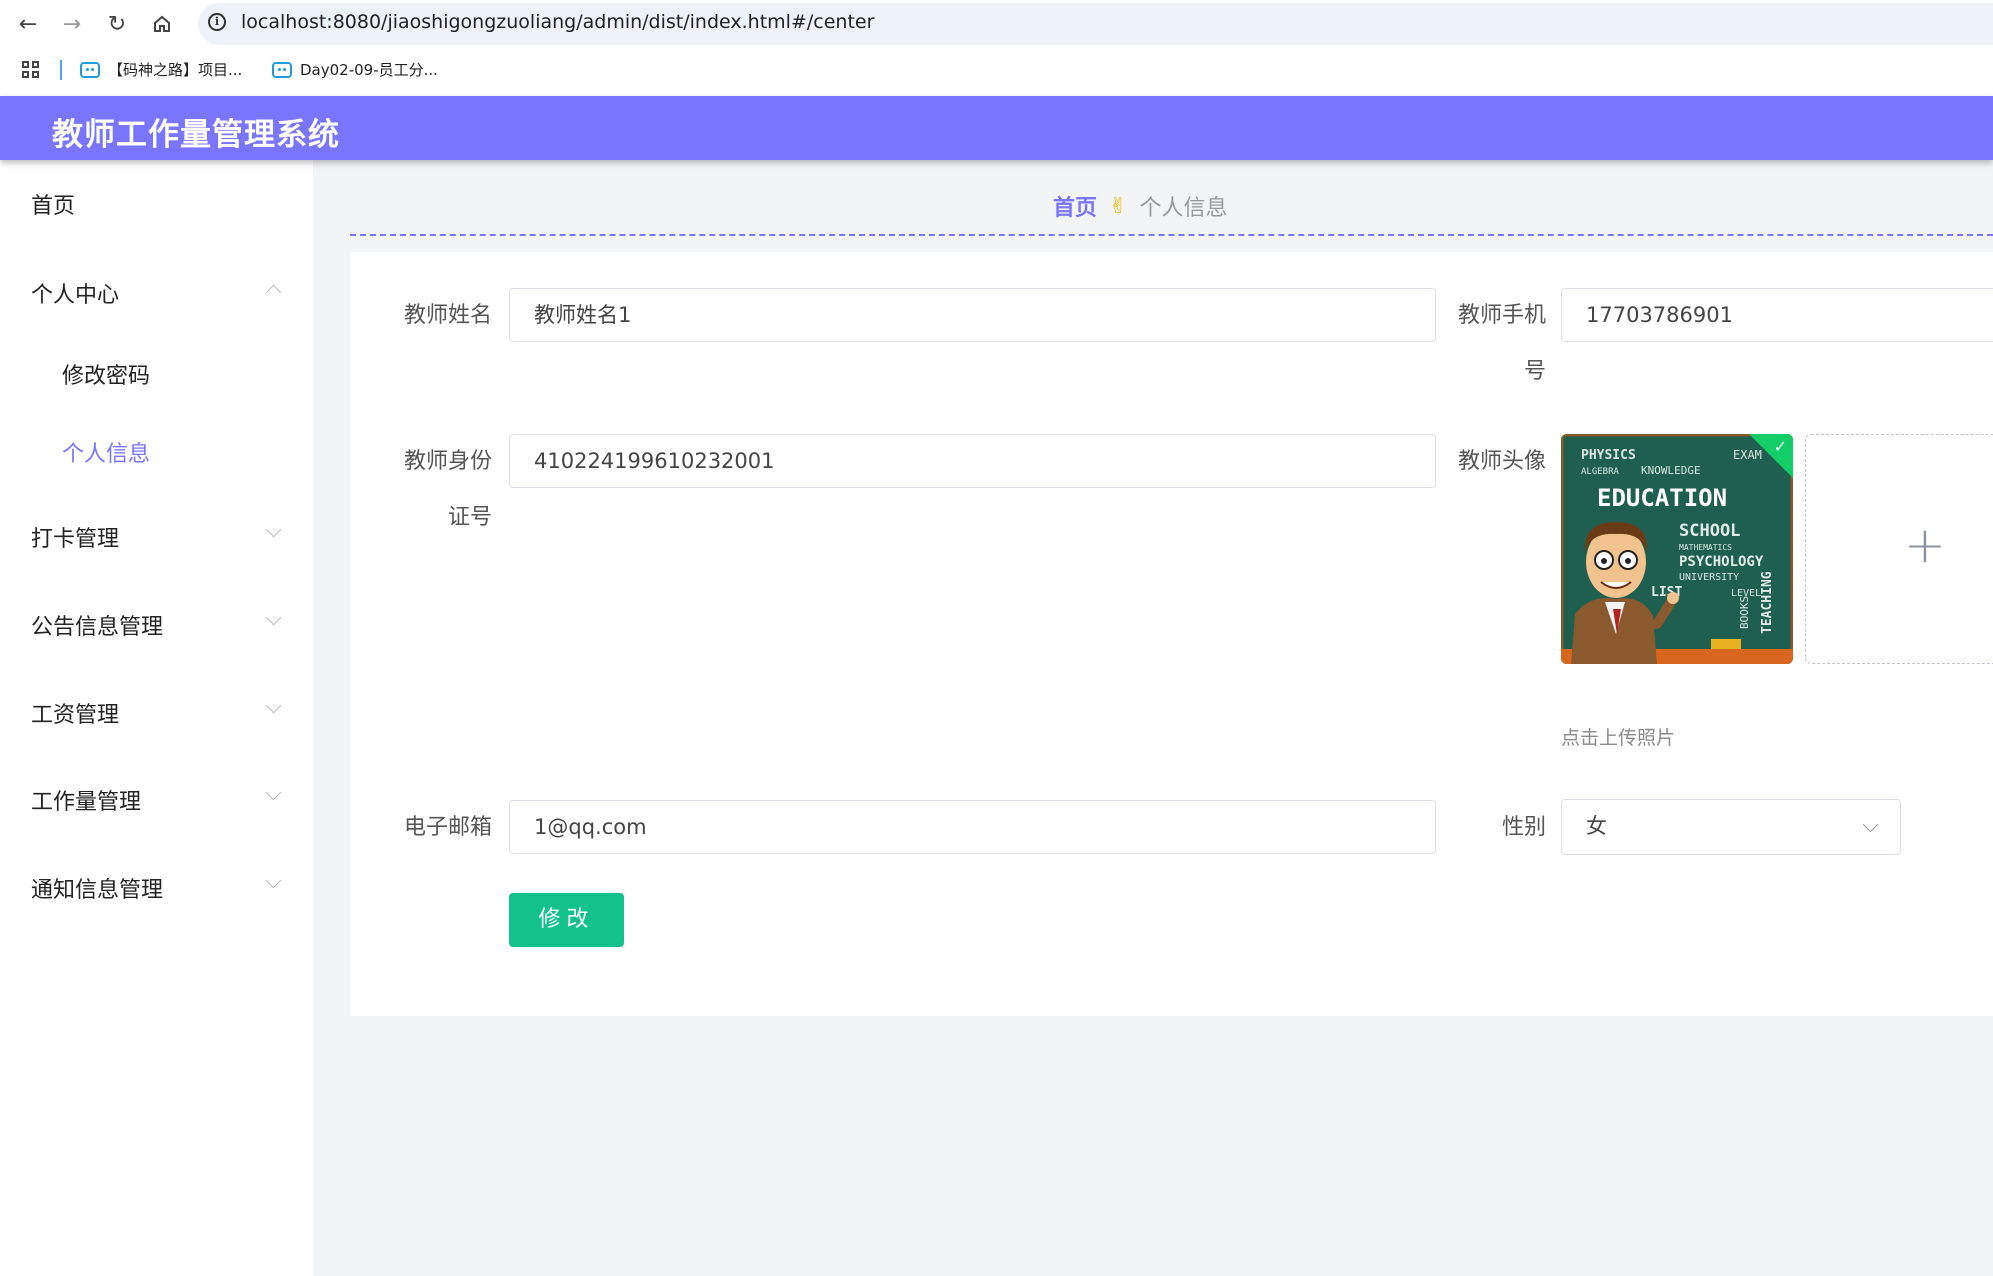  Describe the element at coordinates (566, 920) in the screenshot. I see `submit-button: 修改` at that location.